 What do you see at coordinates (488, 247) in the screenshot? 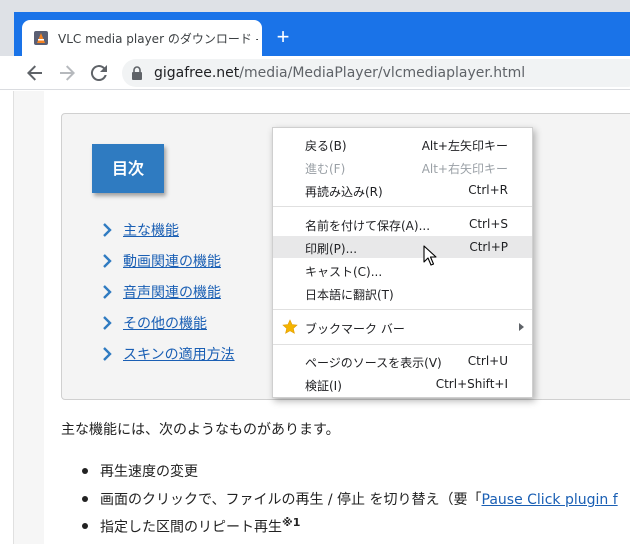
I see `menu-item-shortcut: Ctrl+P` at bounding box center [488, 247].